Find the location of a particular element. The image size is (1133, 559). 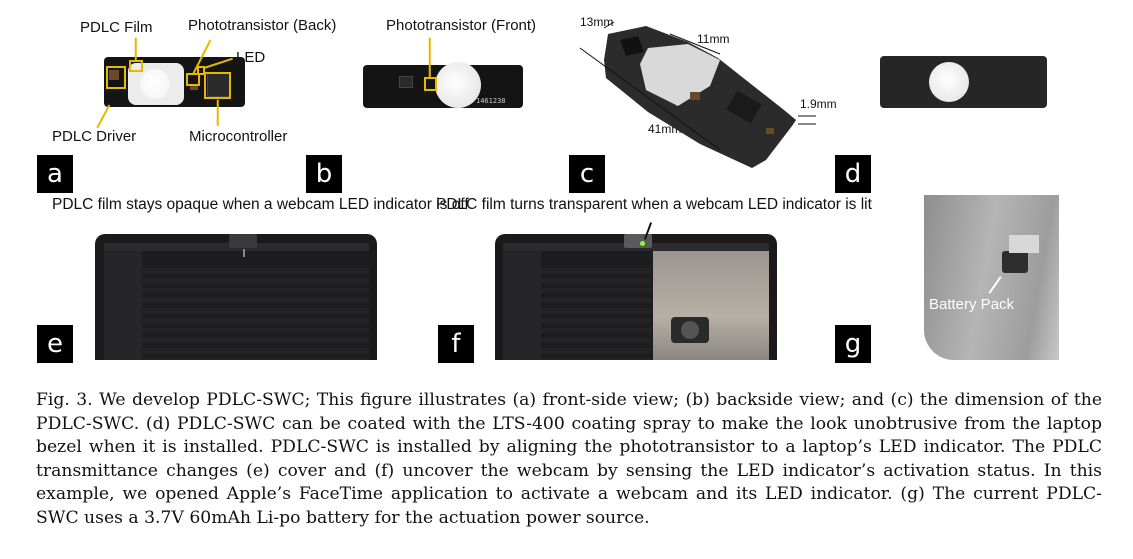

label-microcontroller: Microcontroller is located at coordinates (238, 136).